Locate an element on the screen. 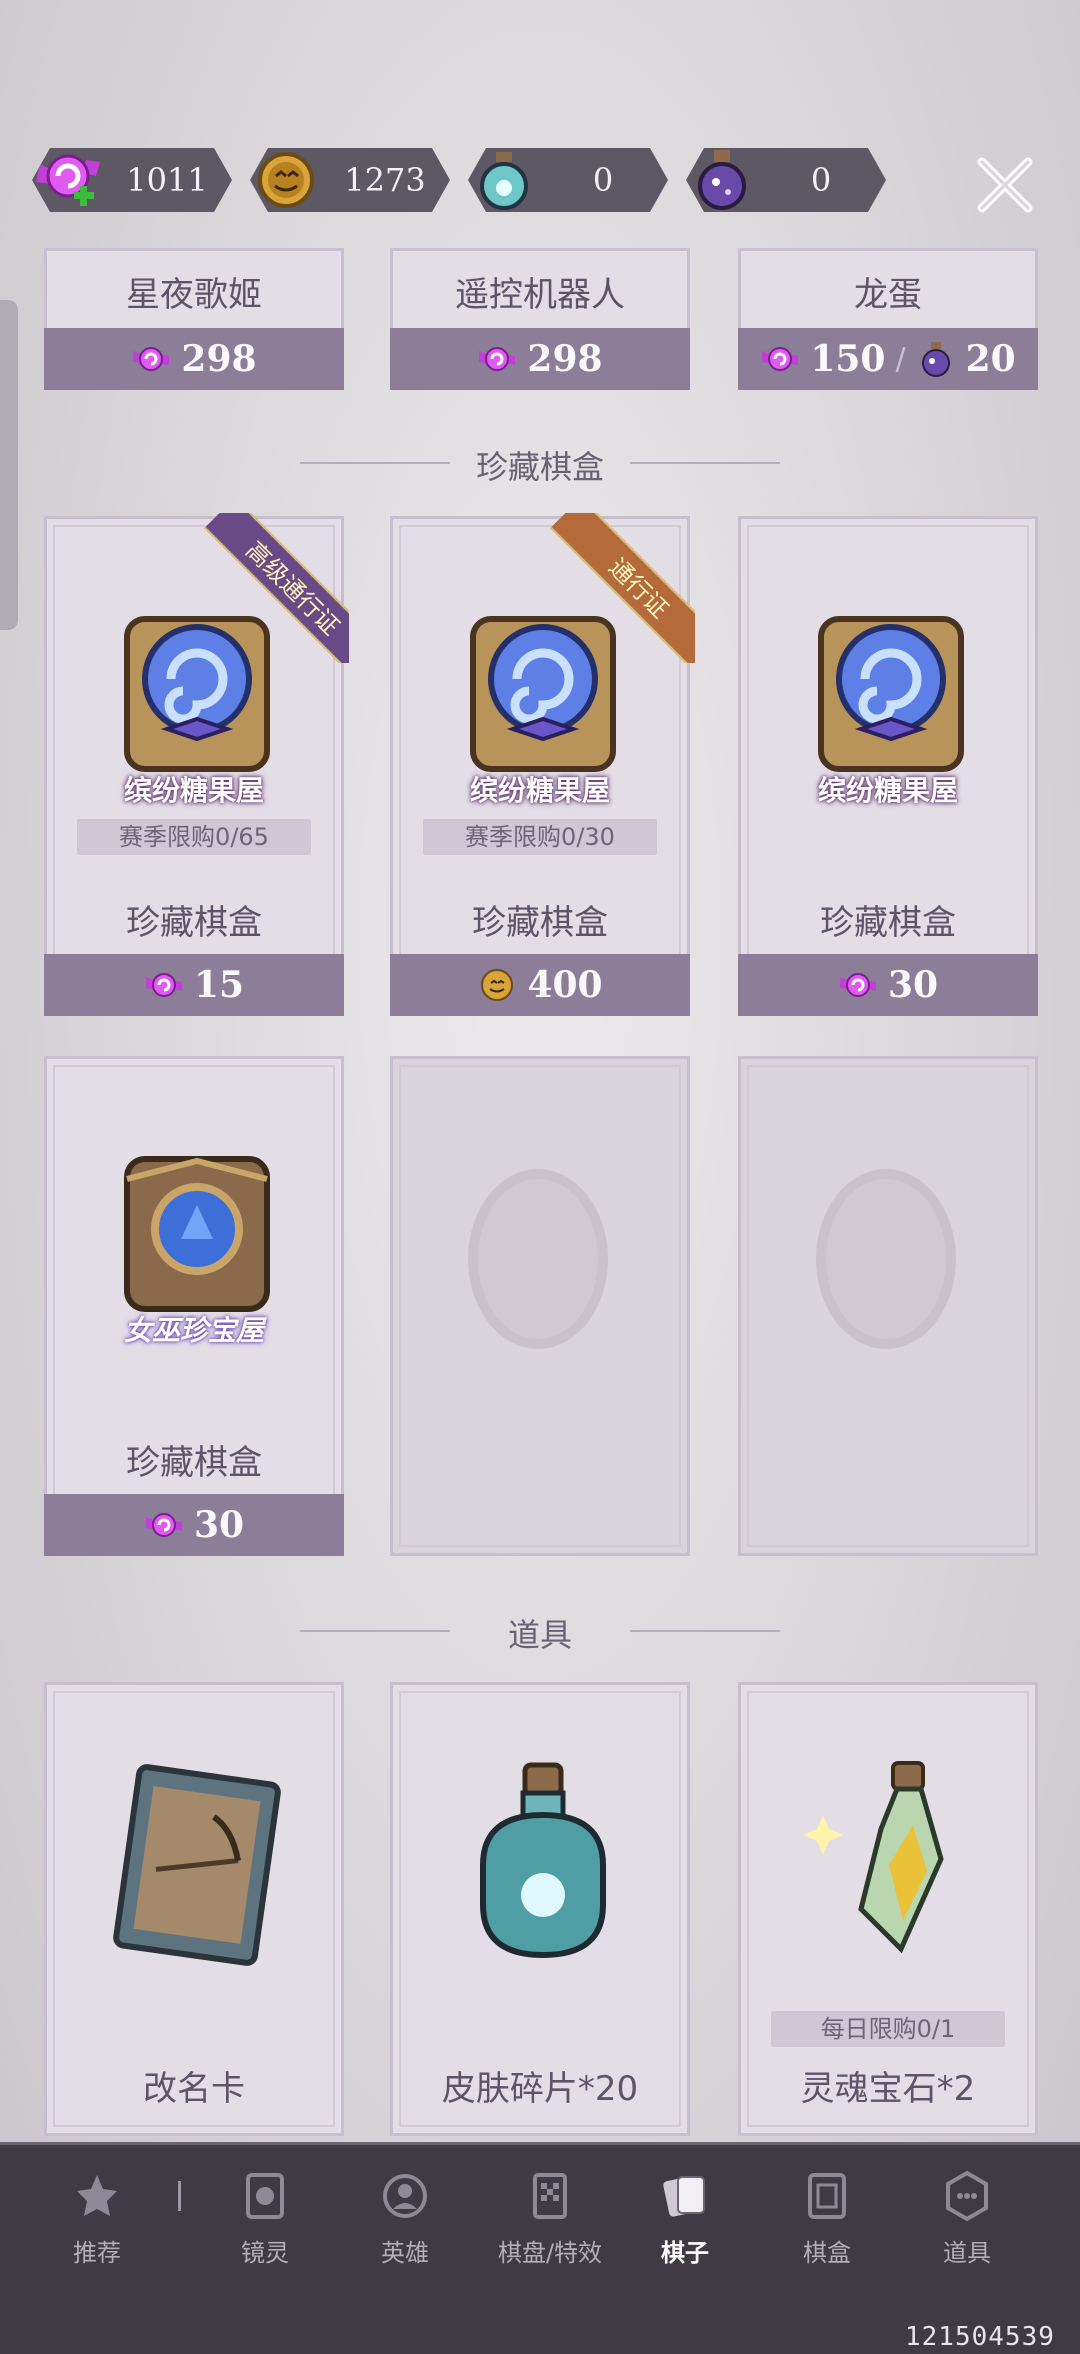 This screenshot has width=1080, height=2354. nav-item-board-effects: 棋盘/特效 is located at coordinates (550, 2218).